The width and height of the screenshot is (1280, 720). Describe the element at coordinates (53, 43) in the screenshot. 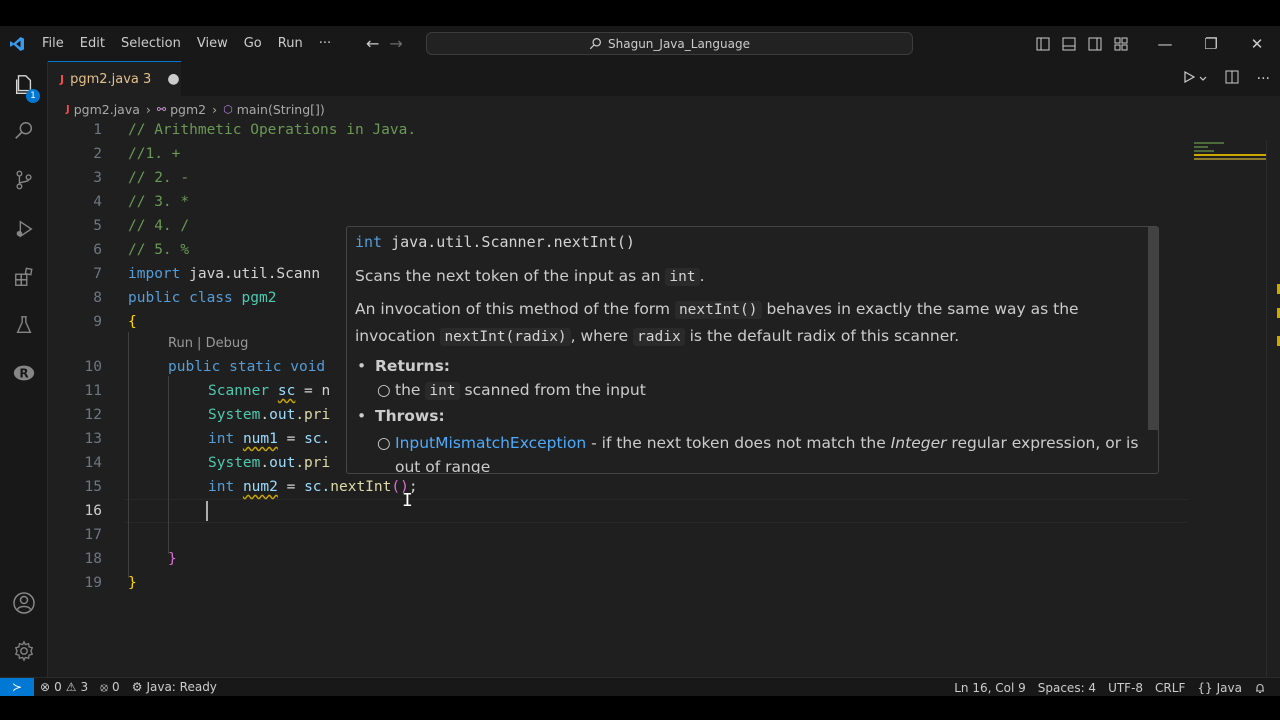

I see `menu-file: File` at that location.